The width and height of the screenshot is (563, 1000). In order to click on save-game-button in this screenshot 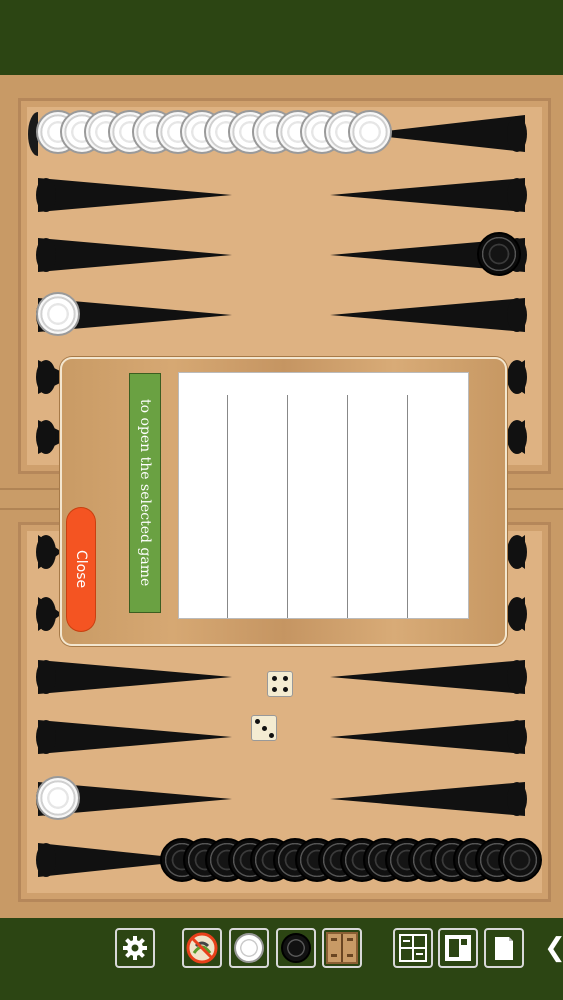, I will do `click(458, 948)`.